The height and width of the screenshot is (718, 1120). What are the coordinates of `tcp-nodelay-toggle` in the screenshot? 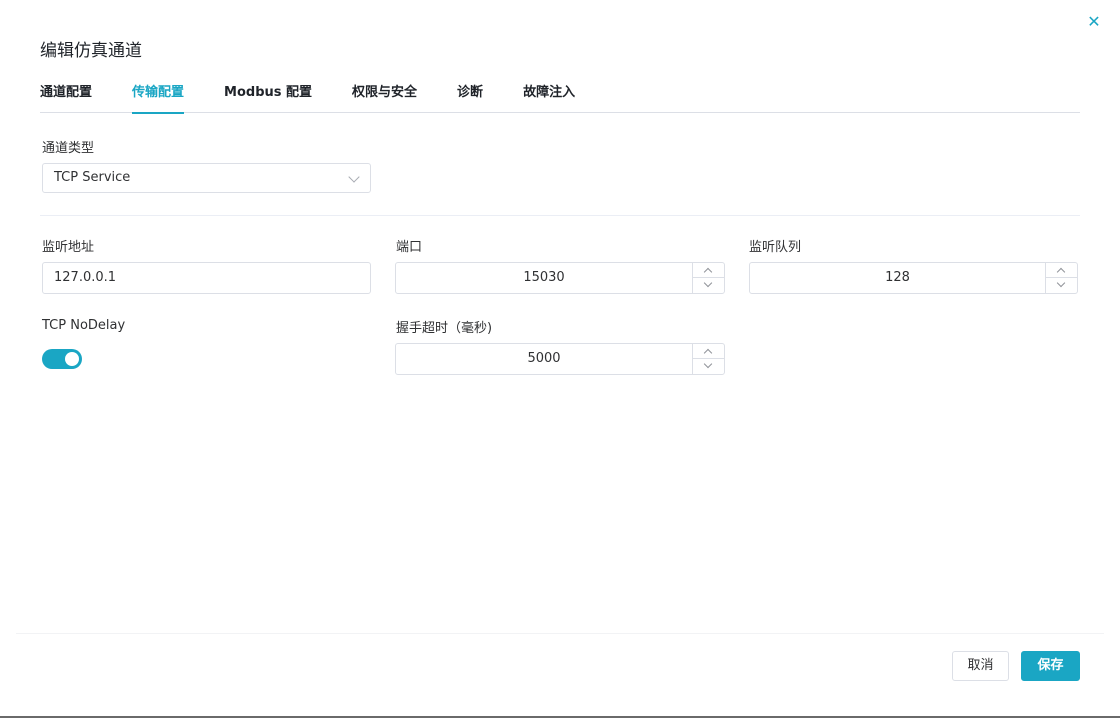 It's located at (62, 359).